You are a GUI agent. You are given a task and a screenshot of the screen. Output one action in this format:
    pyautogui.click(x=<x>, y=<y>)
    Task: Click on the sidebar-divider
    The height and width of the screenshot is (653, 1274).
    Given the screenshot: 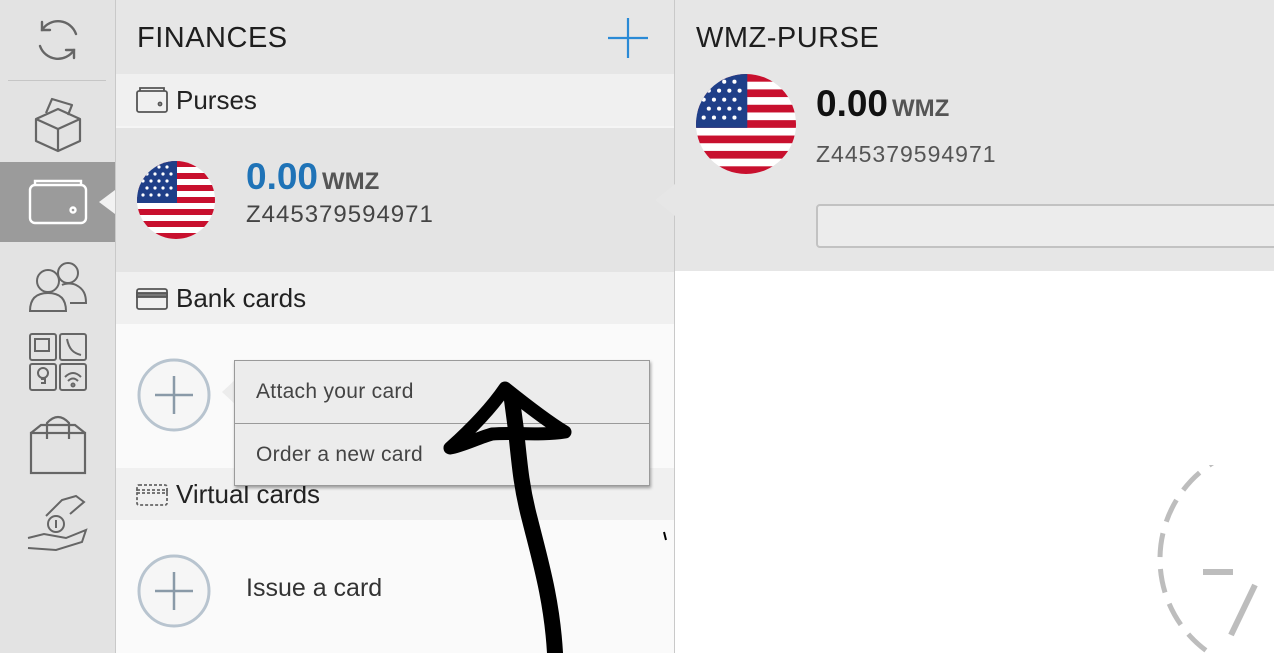 What is the action you would take?
    pyautogui.click(x=57, y=80)
    